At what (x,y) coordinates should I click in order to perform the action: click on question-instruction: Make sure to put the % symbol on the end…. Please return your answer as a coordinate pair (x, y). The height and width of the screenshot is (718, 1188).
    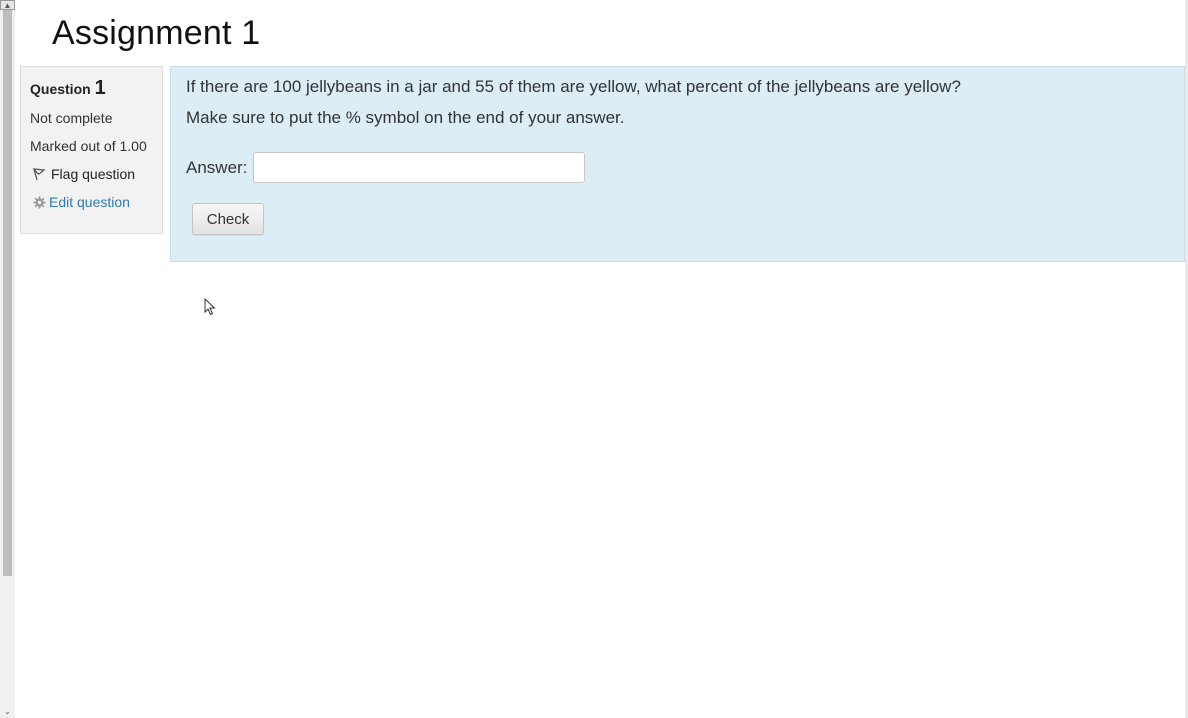
    Looking at the image, I should click on (405, 117).